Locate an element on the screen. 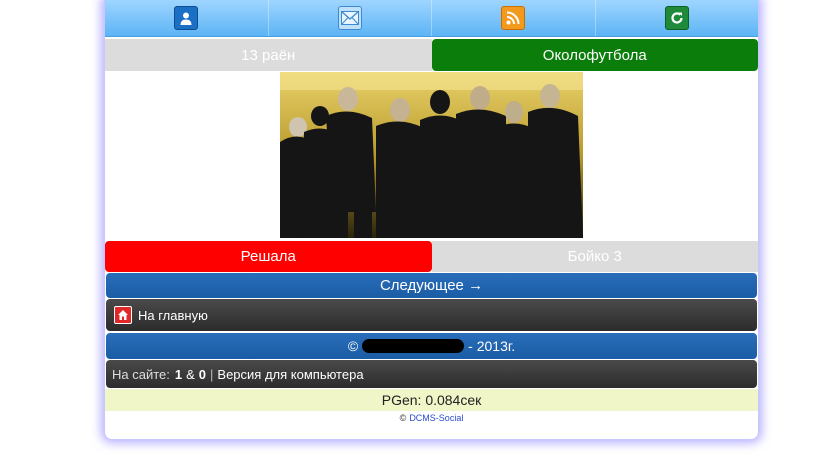  page-gen-time: PGen: 0.084сек is located at coordinates (431, 400).